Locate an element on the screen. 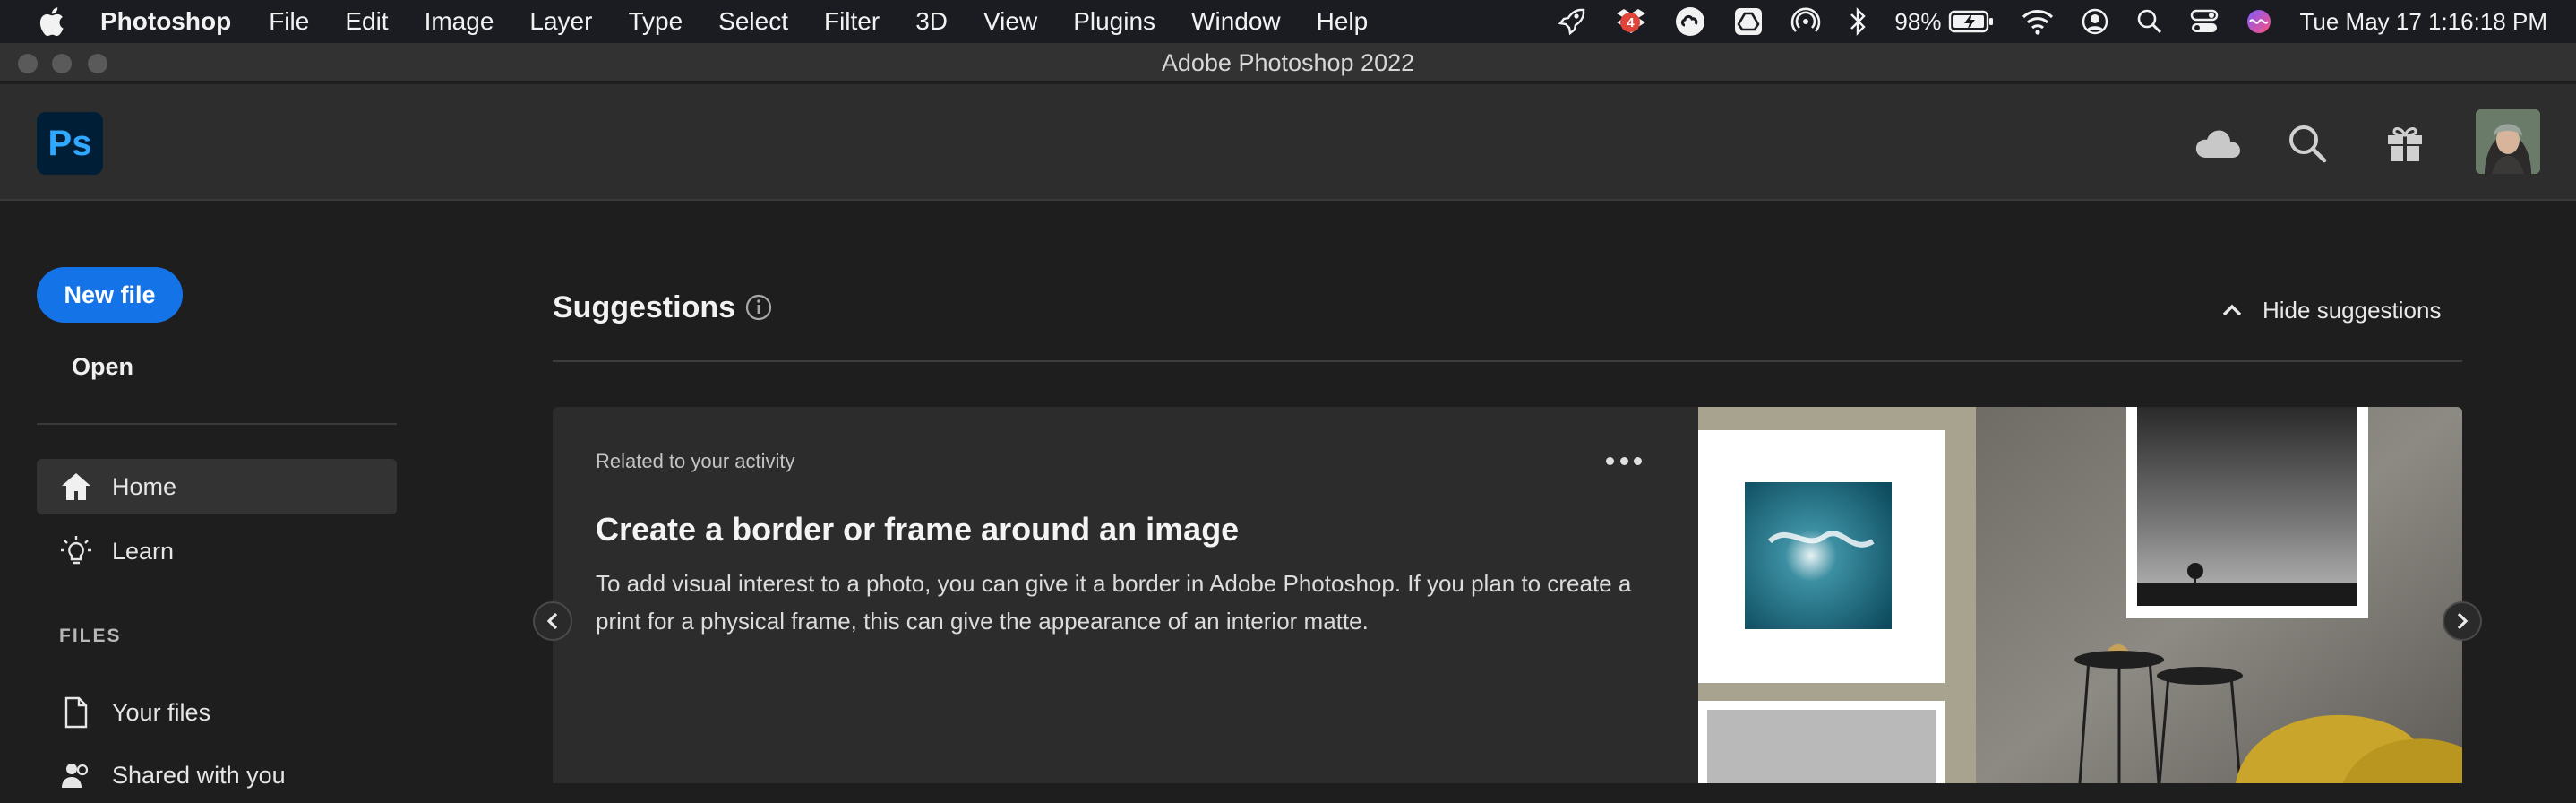 This screenshot has height=803, width=2576. suggestions-title: Suggestions is located at coordinates (644, 307).